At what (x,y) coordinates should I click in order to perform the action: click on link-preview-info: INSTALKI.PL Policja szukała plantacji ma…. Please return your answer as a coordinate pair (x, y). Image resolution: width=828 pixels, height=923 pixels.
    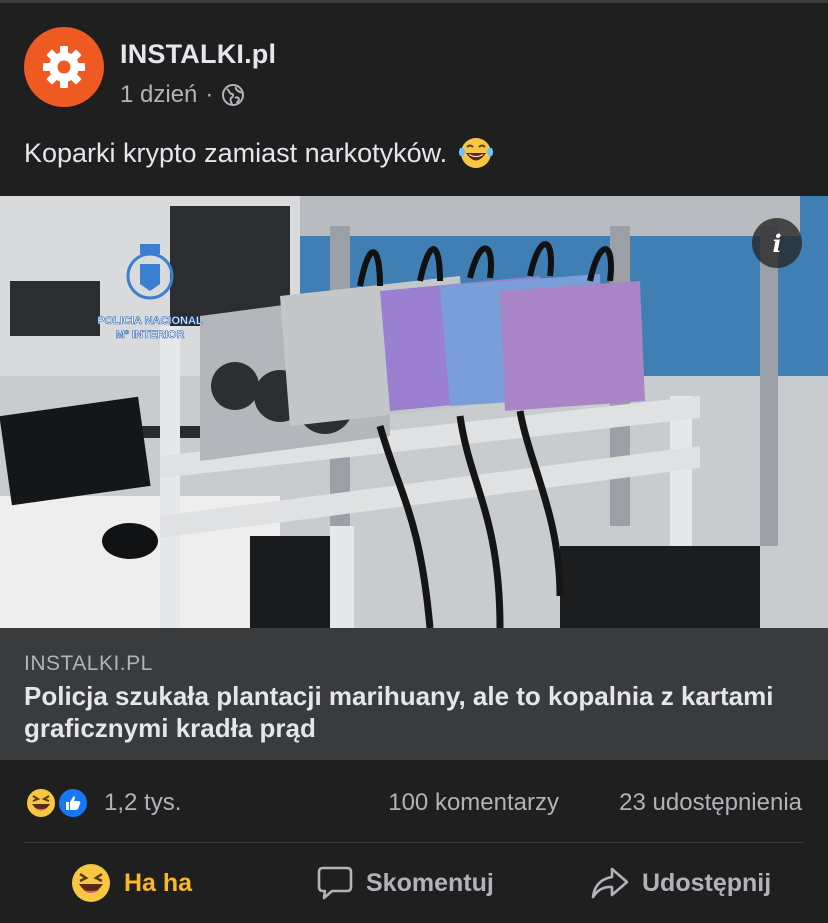
    Looking at the image, I should click on (414, 694).